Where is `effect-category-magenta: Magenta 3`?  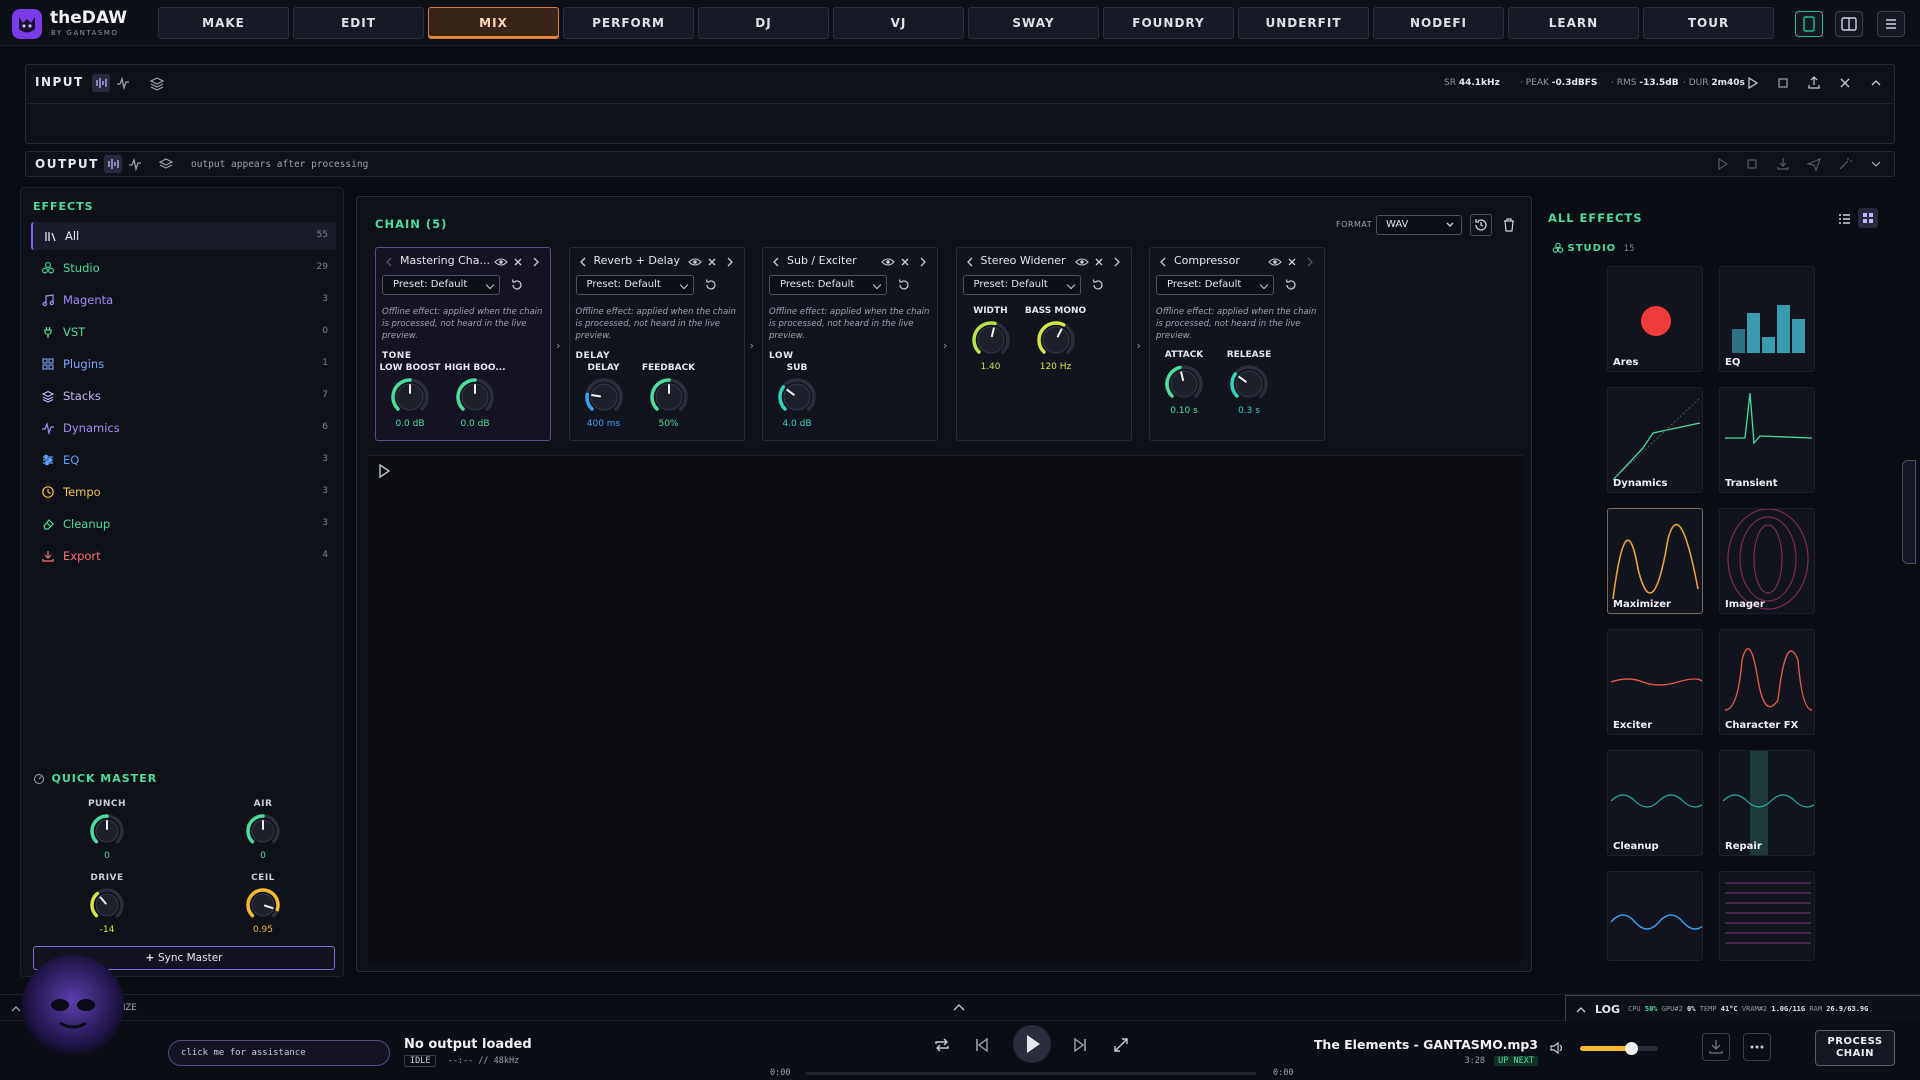
effect-category-magenta: Magenta 3 is located at coordinates (183, 300).